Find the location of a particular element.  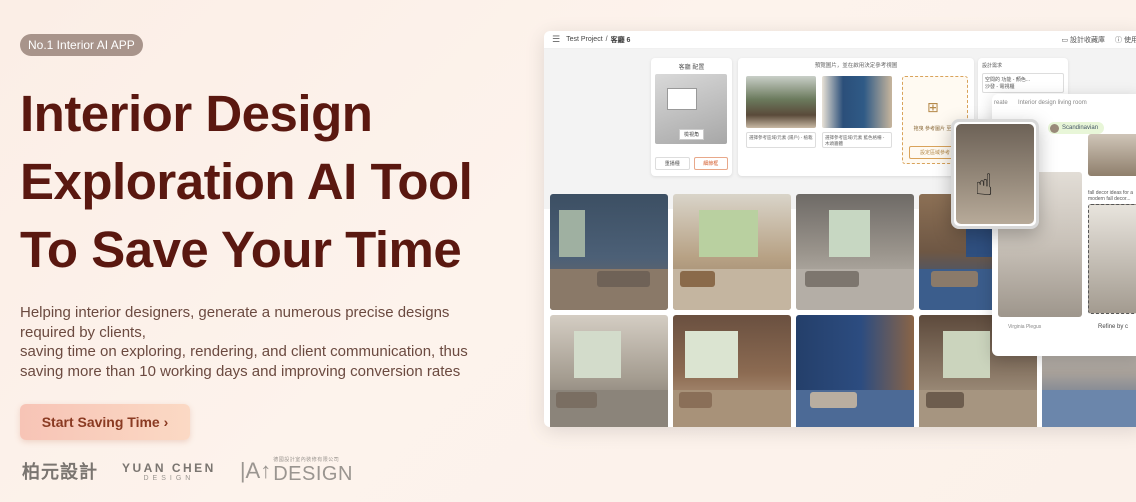

dragged-image-card is located at coordinates (995, 174).